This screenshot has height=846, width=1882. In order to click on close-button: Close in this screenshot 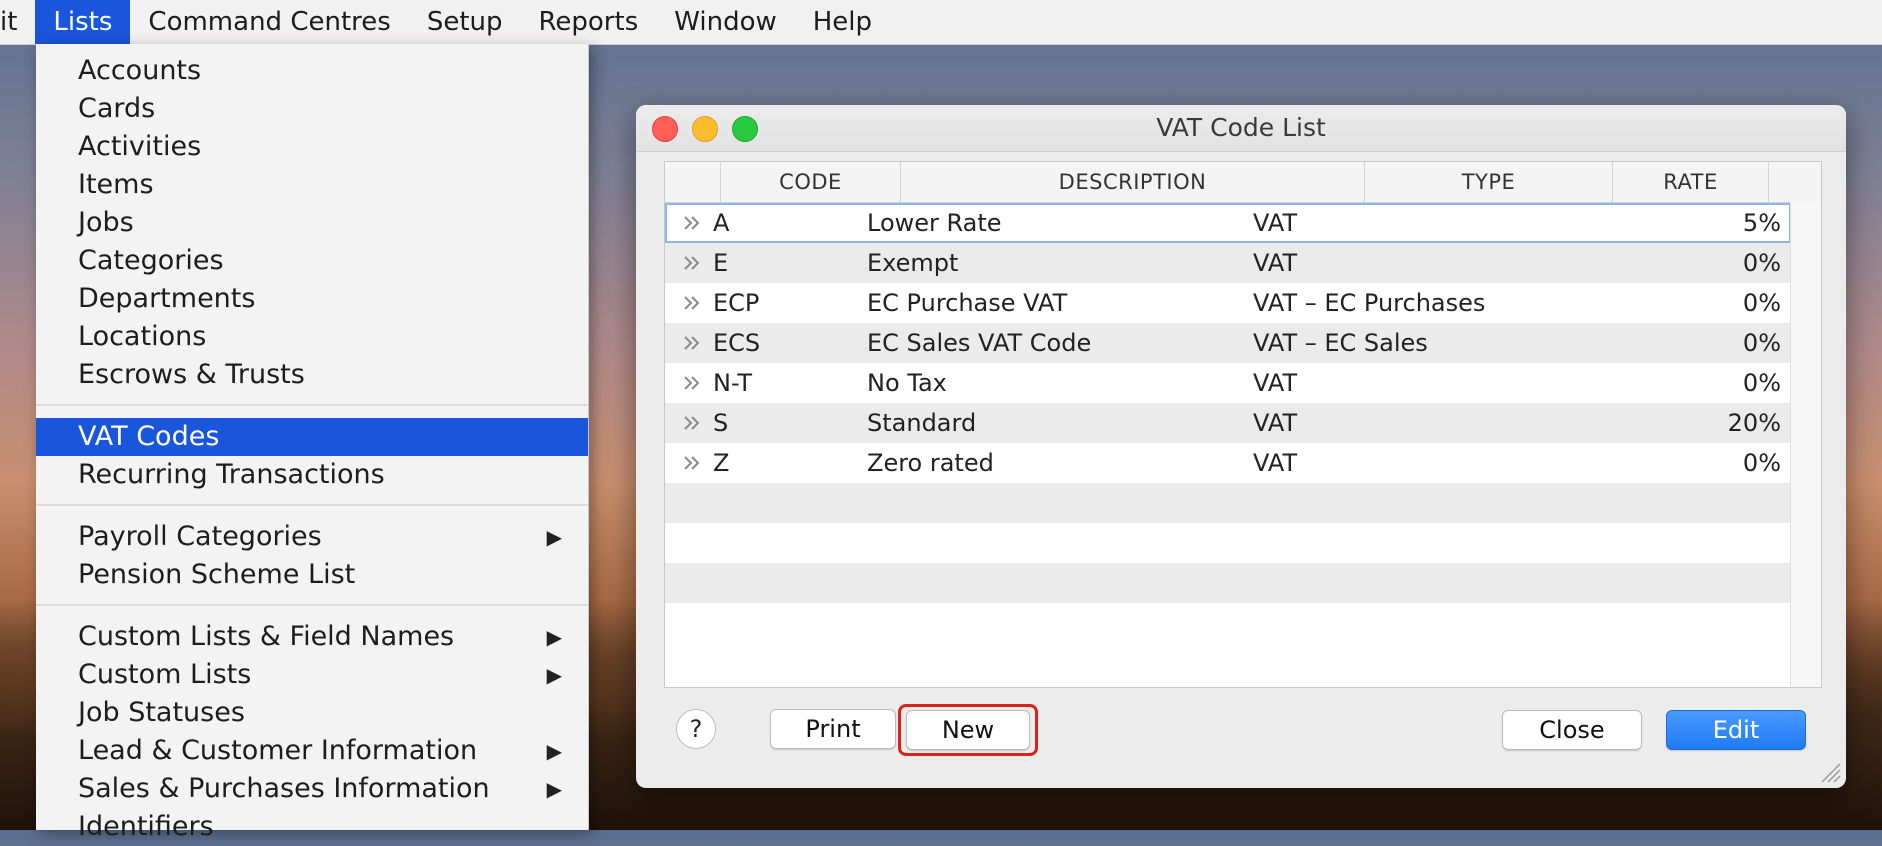, I will do `click(1572, 730)`.